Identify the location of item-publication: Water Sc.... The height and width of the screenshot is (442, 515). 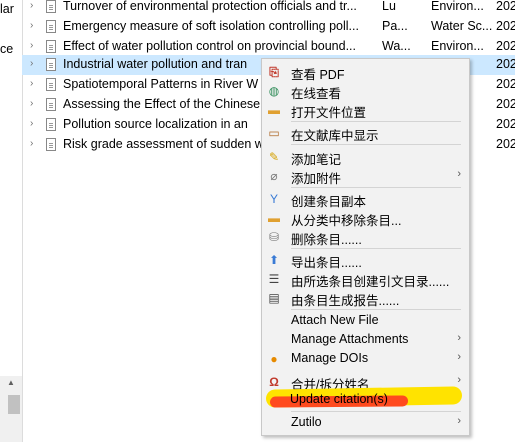
(462, 26).